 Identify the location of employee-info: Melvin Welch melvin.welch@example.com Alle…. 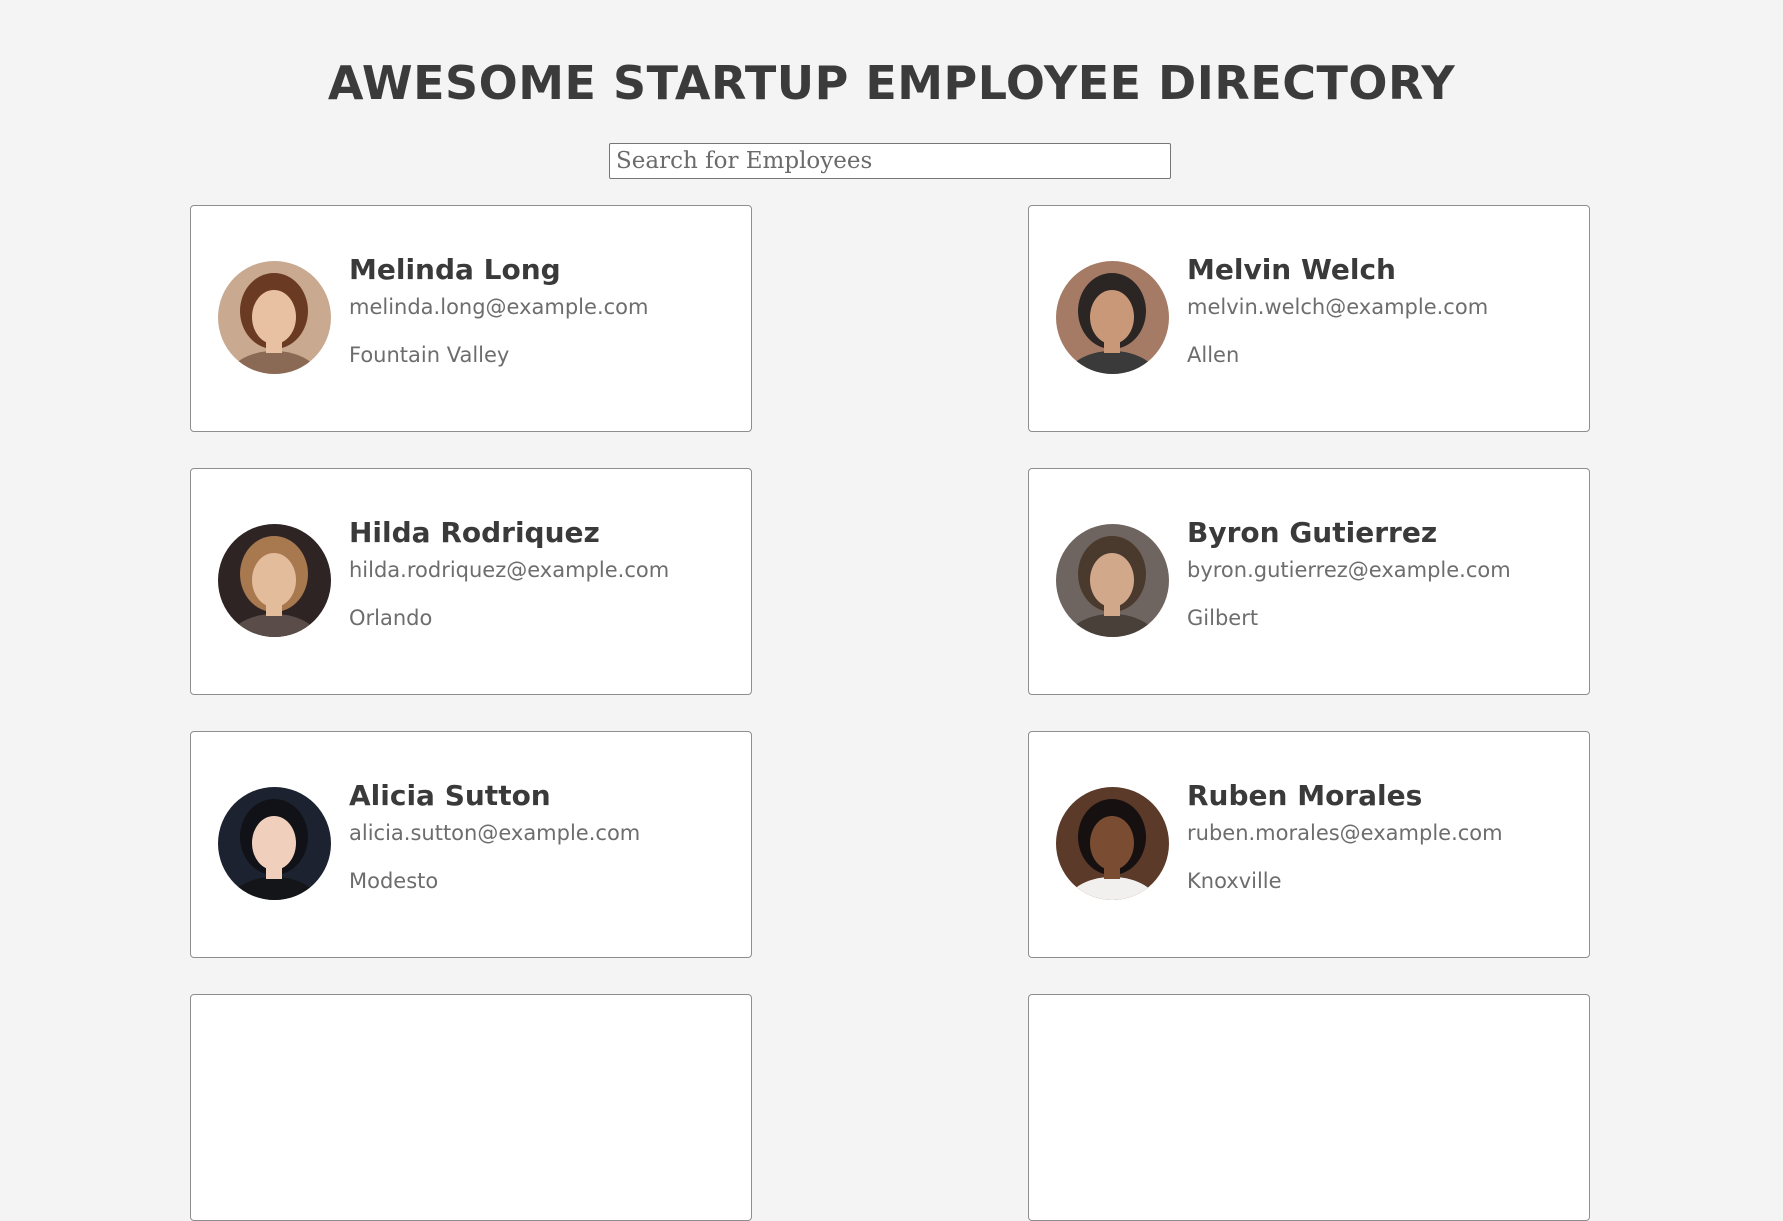
(1383, 311).